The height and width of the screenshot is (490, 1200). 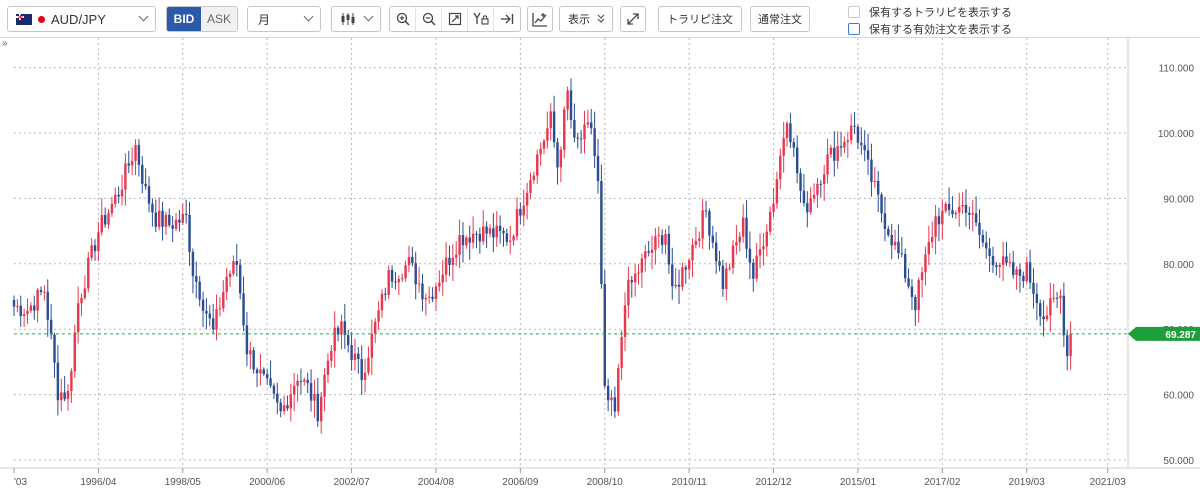 I want to click on chart-type-select, so click(x=356, y=19).